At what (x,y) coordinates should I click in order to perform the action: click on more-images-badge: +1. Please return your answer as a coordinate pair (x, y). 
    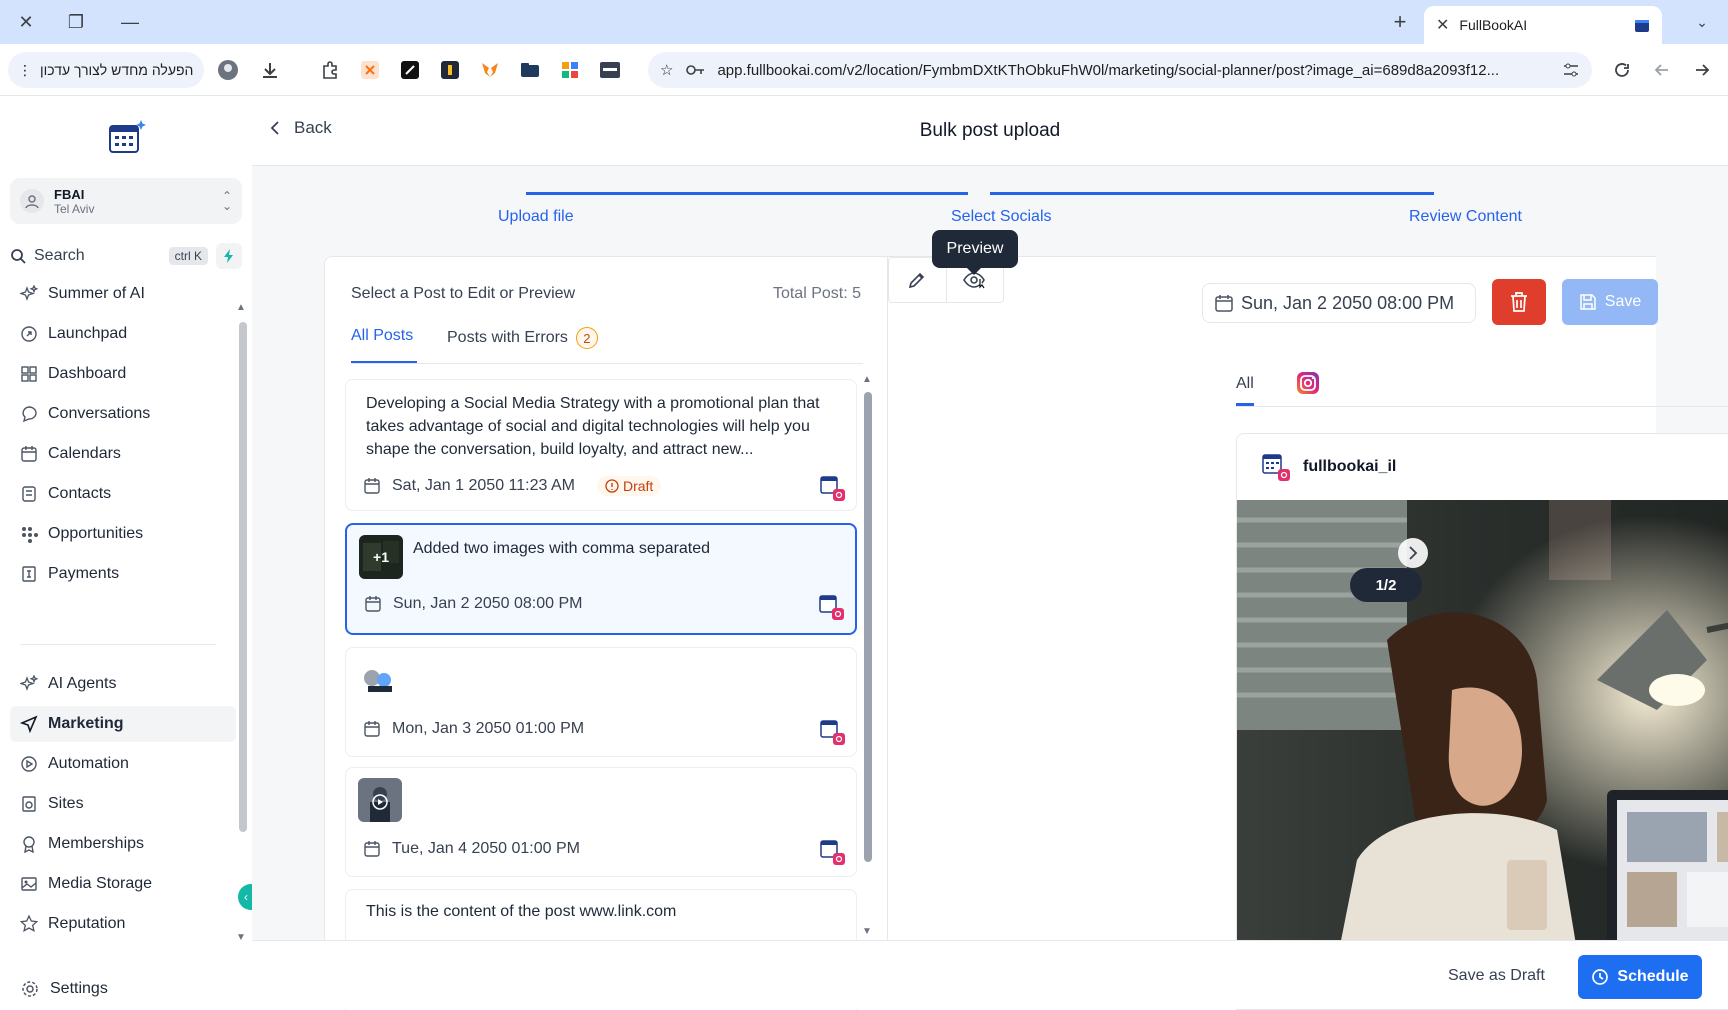
    Looking at the image, I should click on (381, 557).